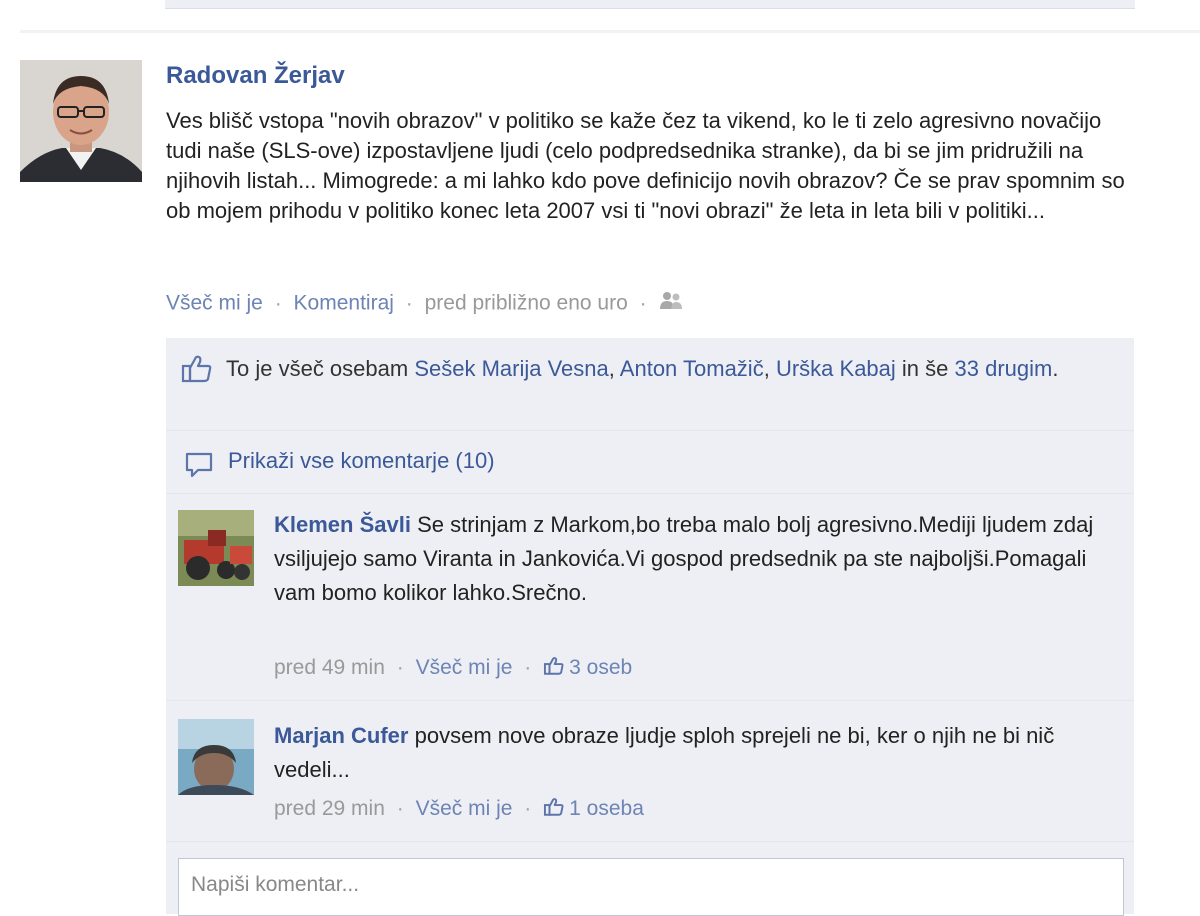  Describe the element at coordinates (511, 368) in the screenshot. I see `liker-link: Sešek Marija Vesna` at that location.